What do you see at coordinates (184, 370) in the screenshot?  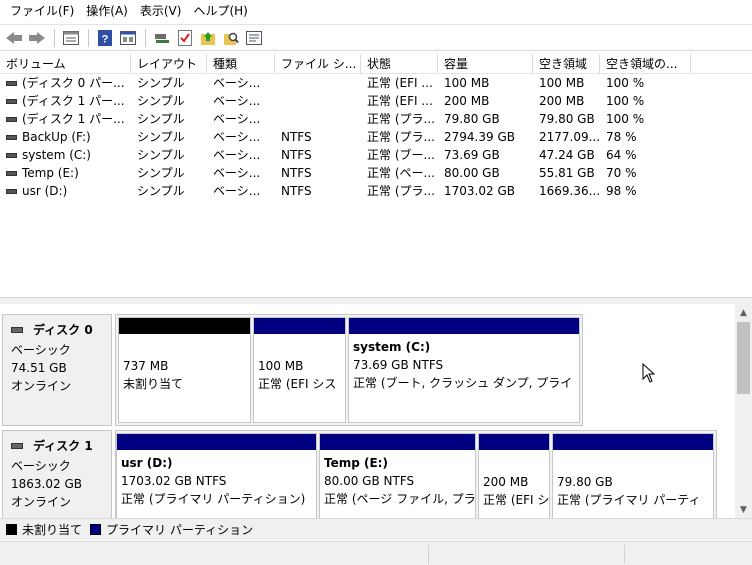 I see `partition-unallocated: 737 MB 未割り当て` at bounding box center [184, 370].